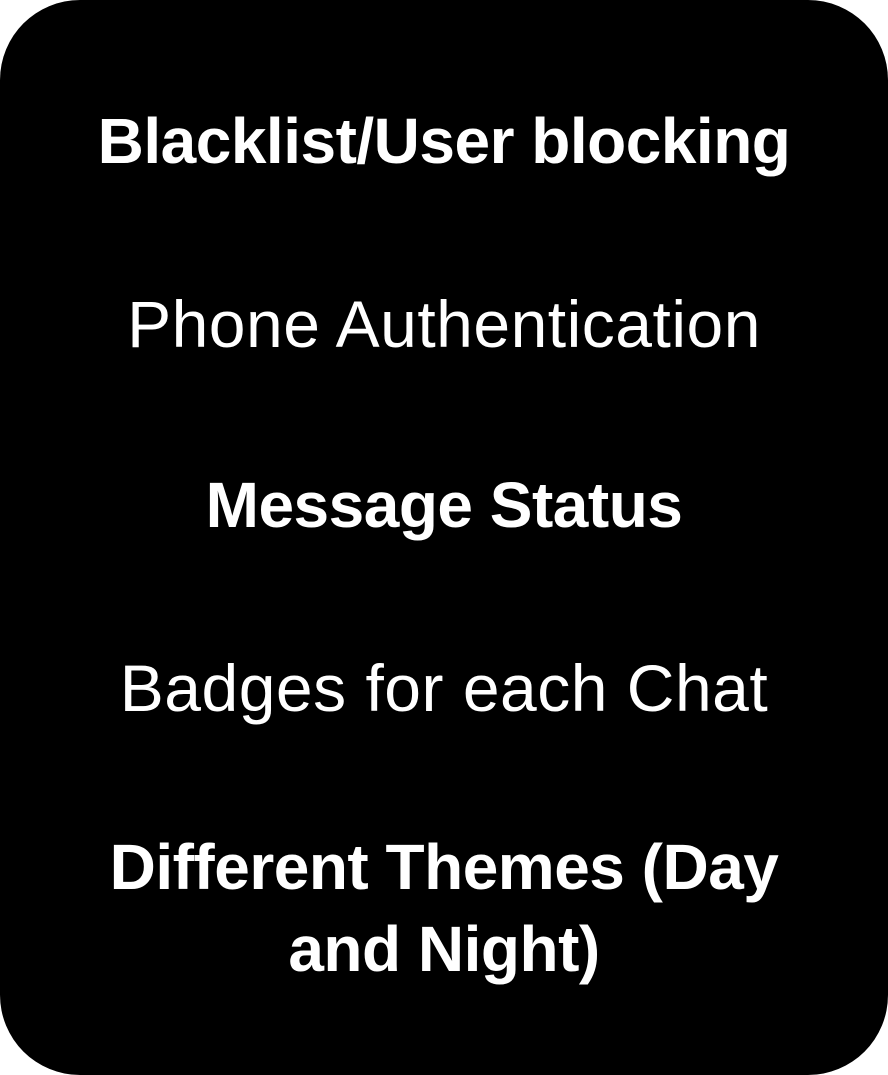  What do you see at coordinates (444, 324) in the screenshot?
I see `feature-phone-authentication: Phone Authentication` at bounding box center [444, 324].